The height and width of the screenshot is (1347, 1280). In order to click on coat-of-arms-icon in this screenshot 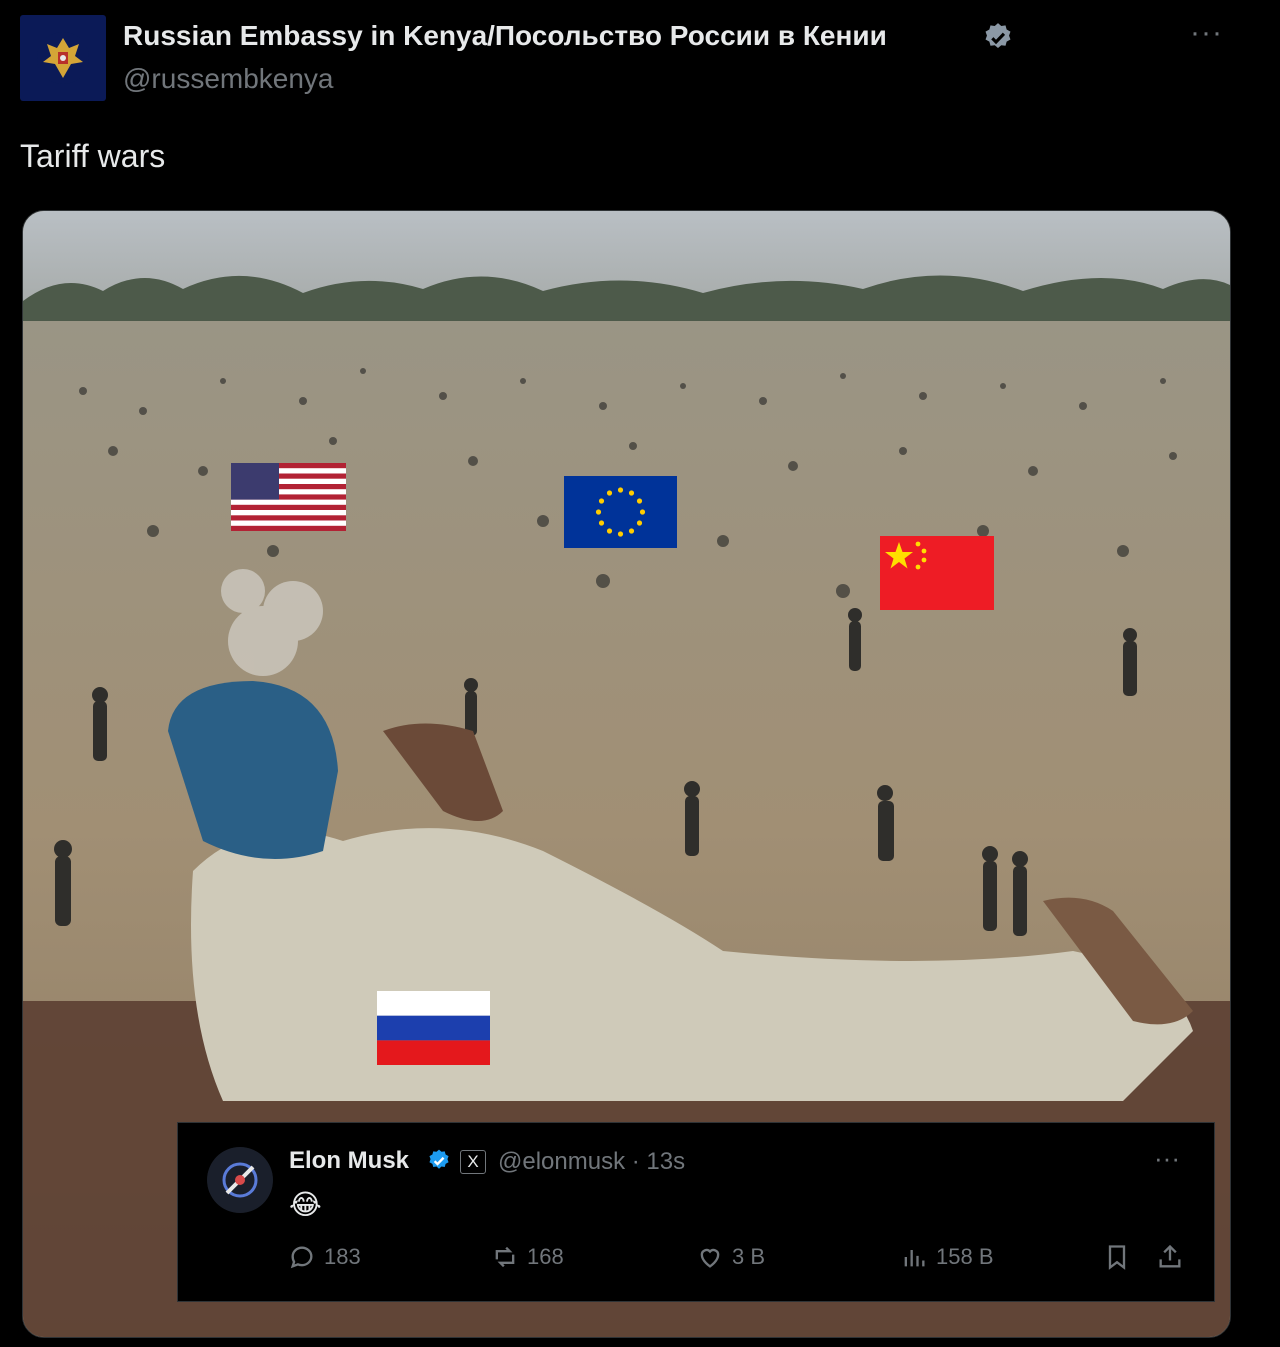, I will do `click(63, 58)`.